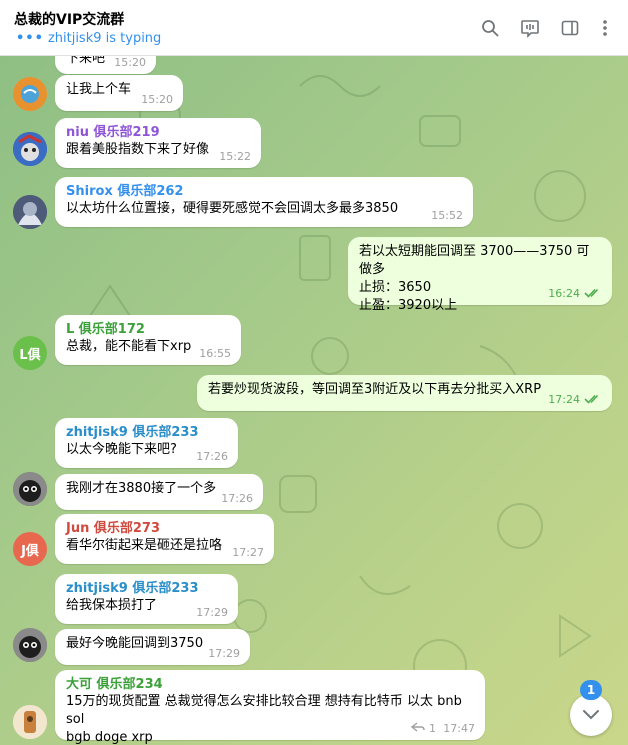 The width and height of the screenshot is (628, 745). I want to click on scroll-to-bottom-button, so click(591, 715).